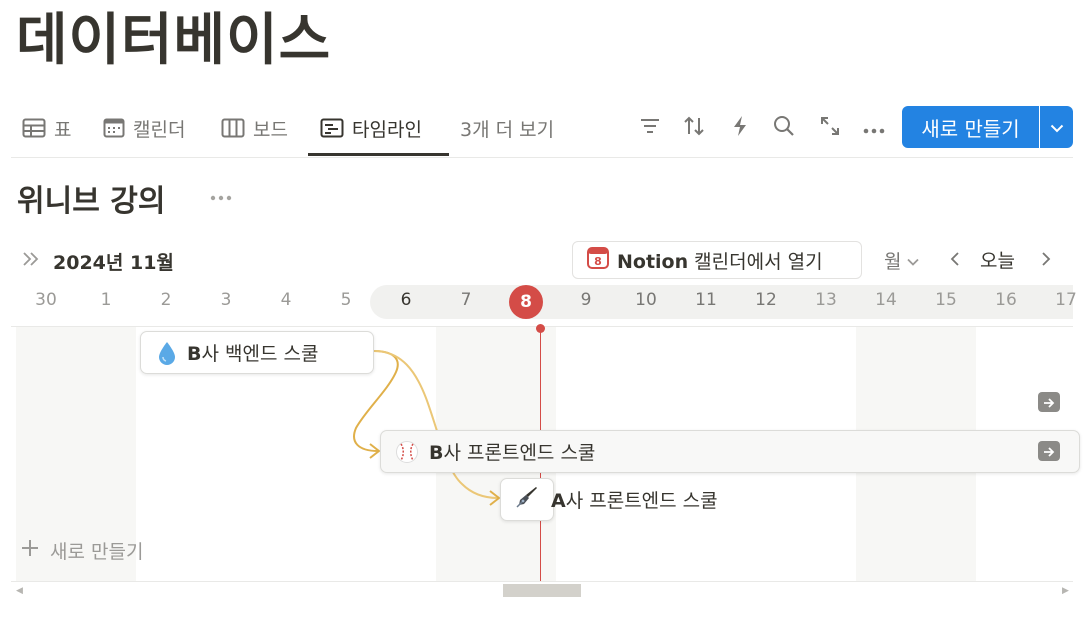 The height and width of the screenshot is (617, 1091). I want to click on timeline-grid-bottom-border, so click(542, 581).